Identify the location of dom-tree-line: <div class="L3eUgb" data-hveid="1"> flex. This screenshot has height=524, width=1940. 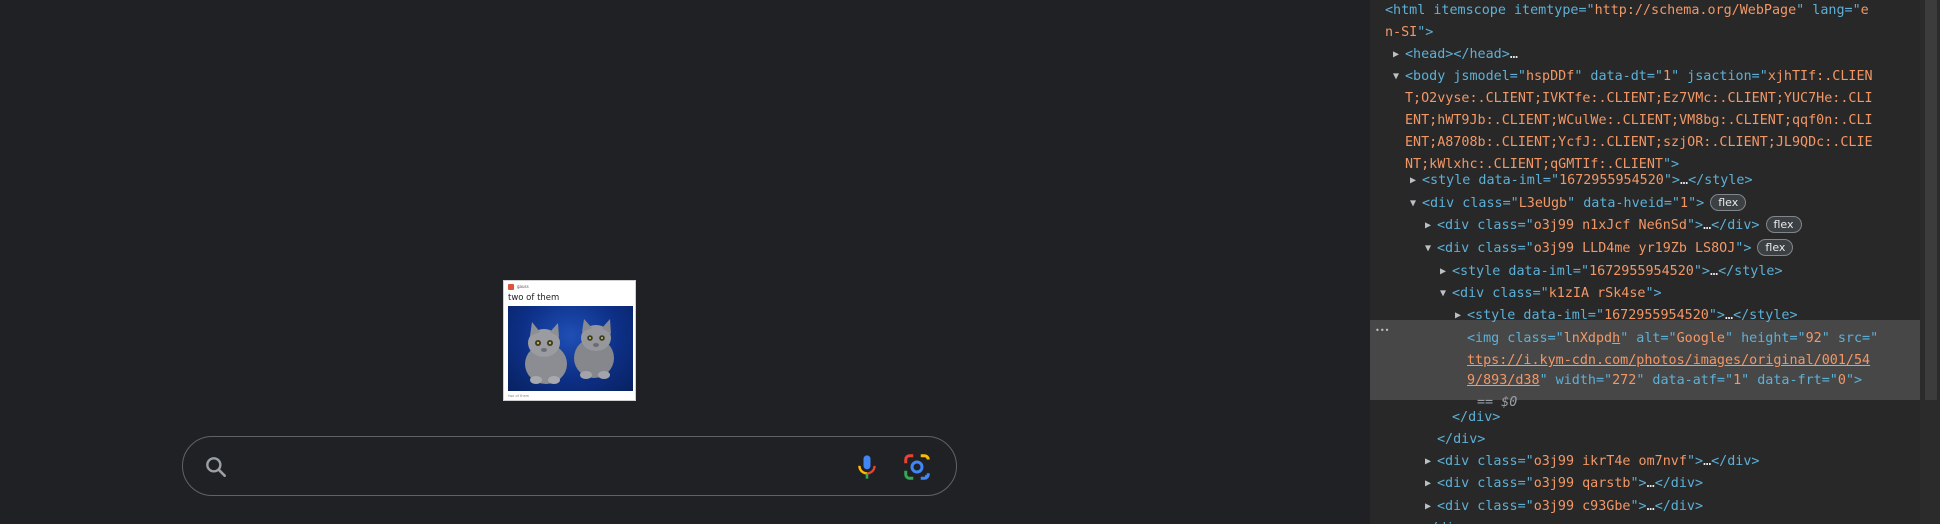
(1584, 204).